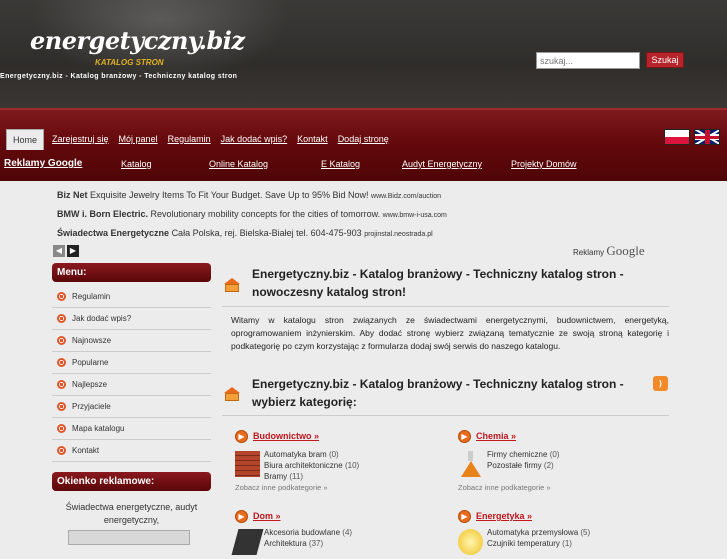  Describe the element at coordinates (340, 164) in the screenshot. I see `nav2-e-katalog: E Katalog` at that location.